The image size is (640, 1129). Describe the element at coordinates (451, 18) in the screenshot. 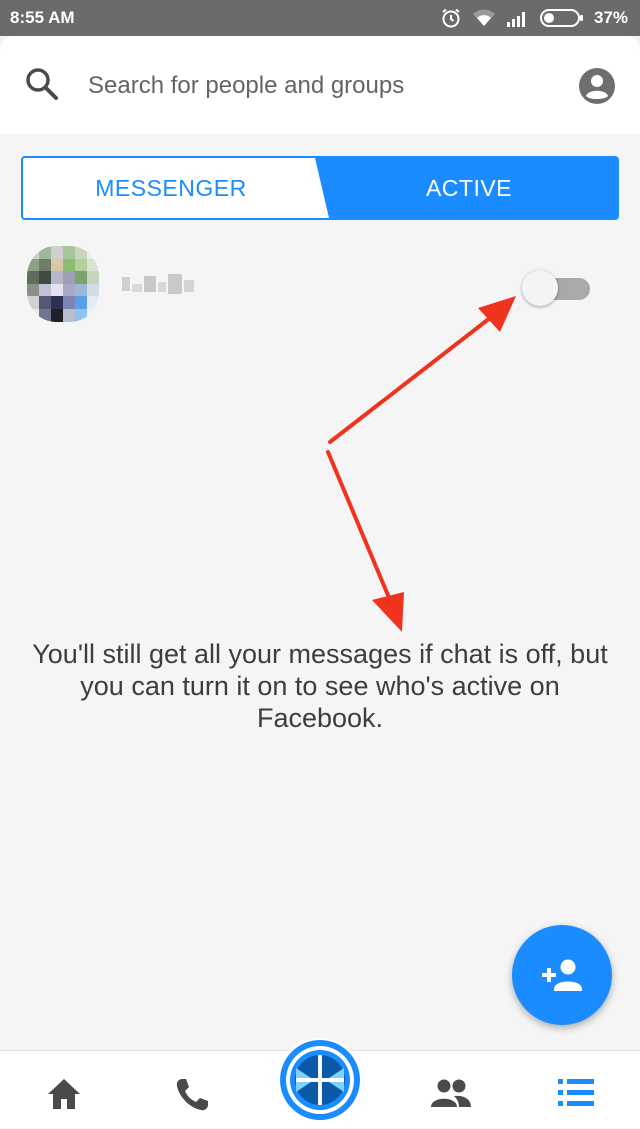

I see `alarm-icon` at that location.